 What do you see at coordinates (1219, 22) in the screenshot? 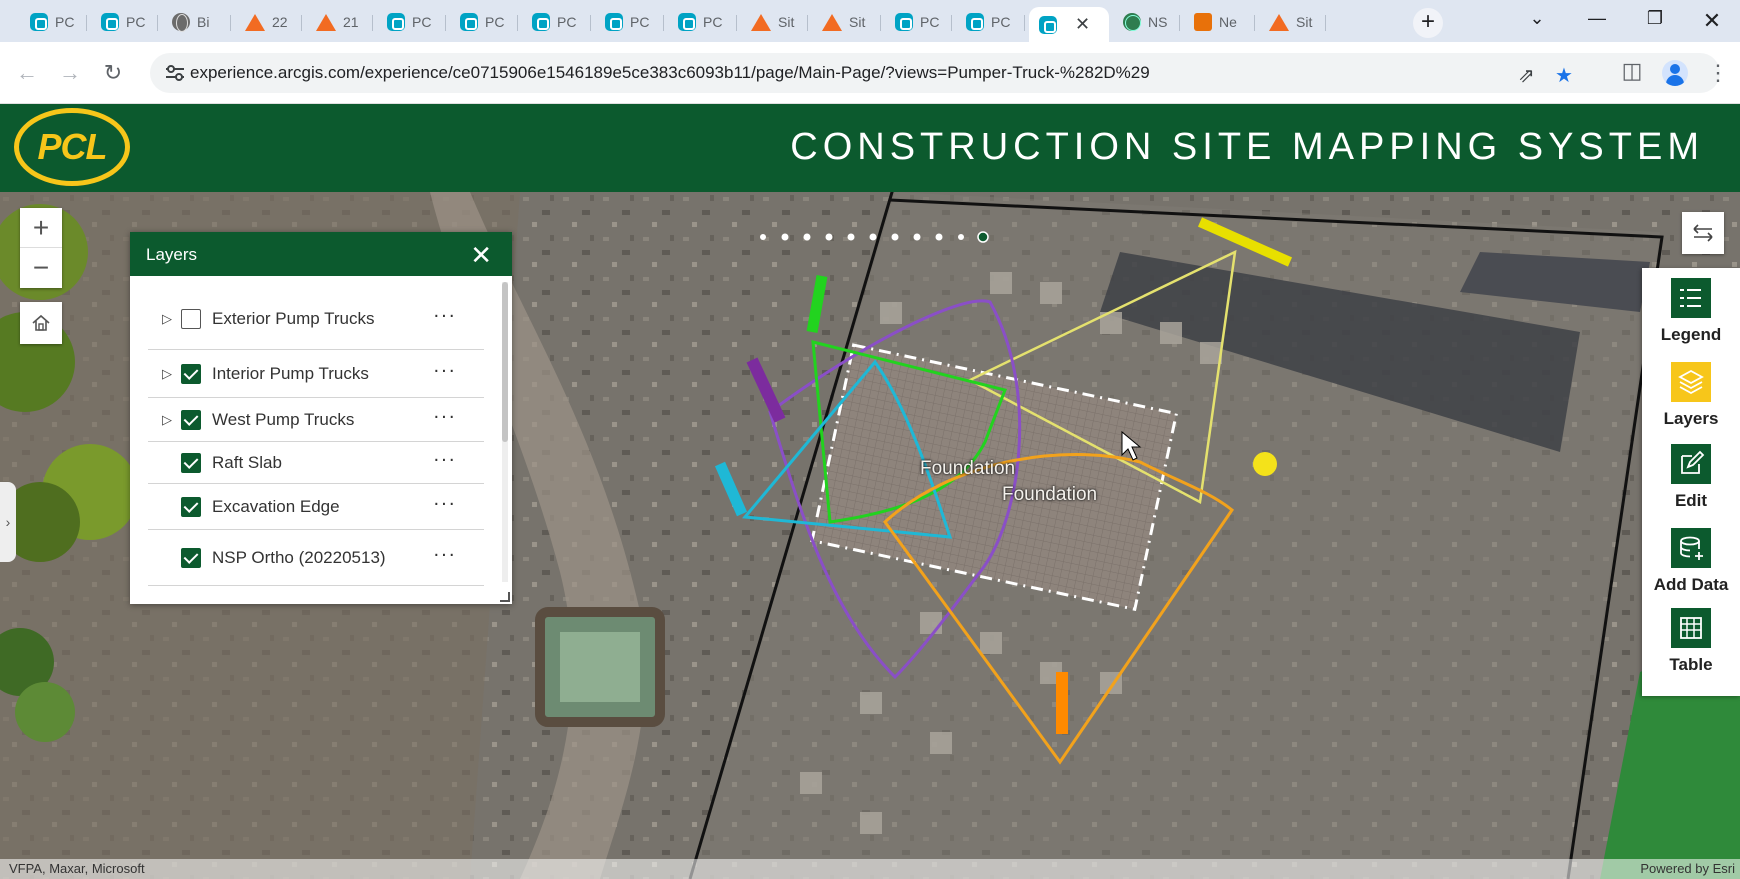
I see `browser-tab: Ne` at bounding box center [1219, 22].